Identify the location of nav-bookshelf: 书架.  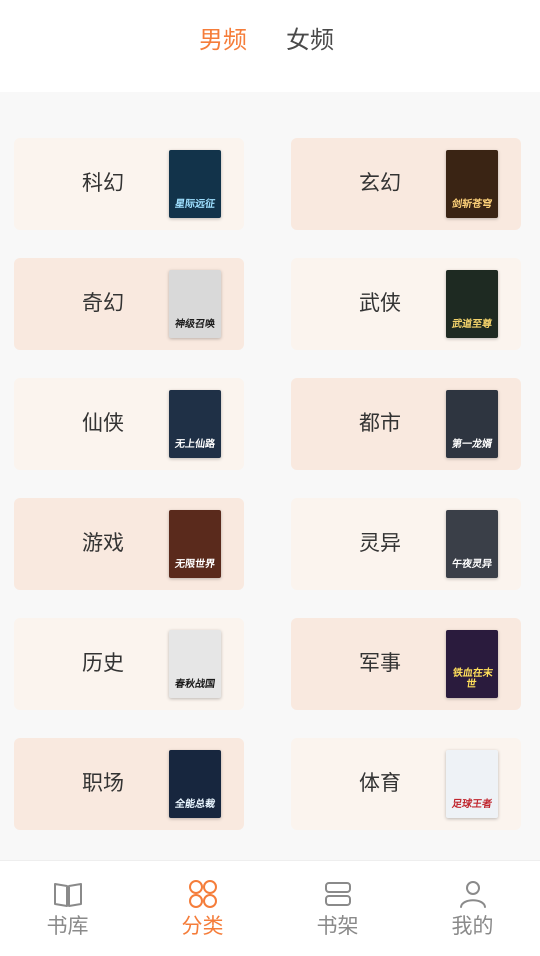
(337, 908).